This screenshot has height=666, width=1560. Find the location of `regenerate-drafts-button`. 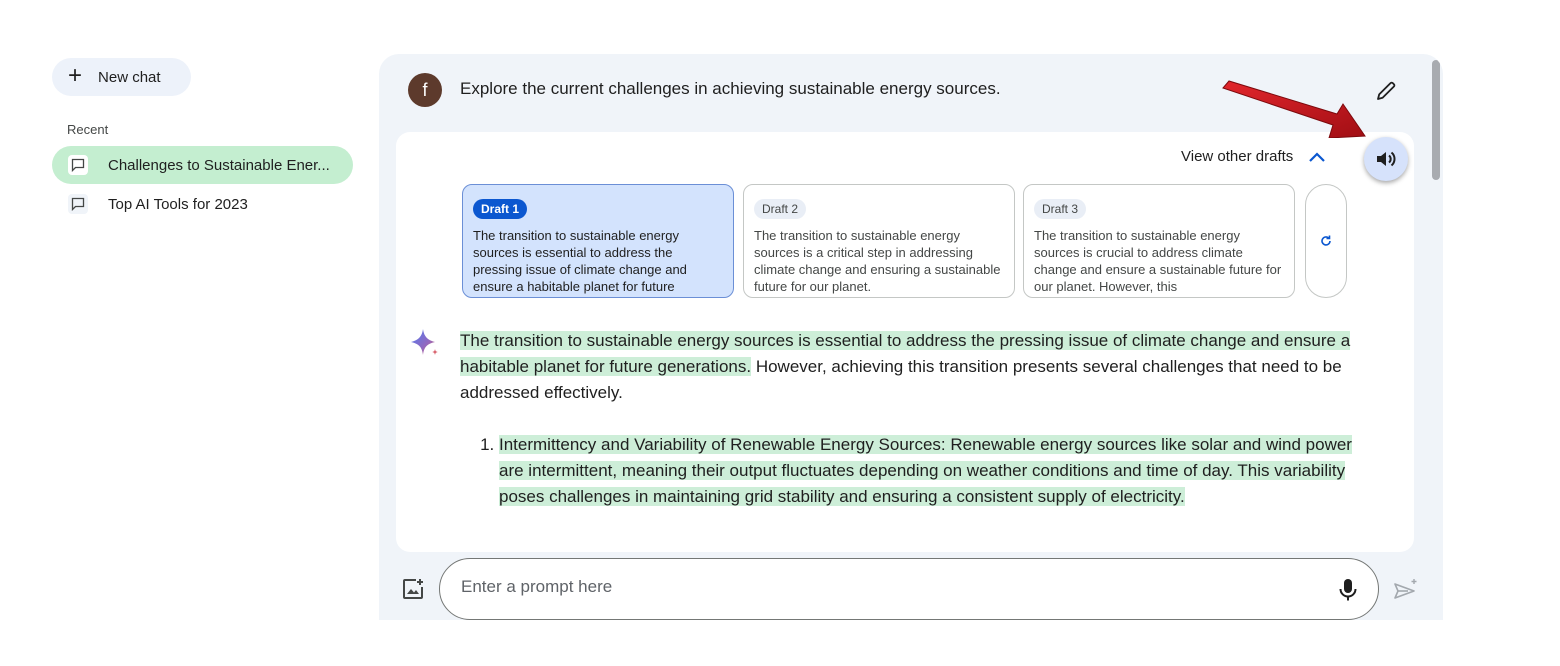

regenerate-drafts-button is located at coordinates (1326, 241).